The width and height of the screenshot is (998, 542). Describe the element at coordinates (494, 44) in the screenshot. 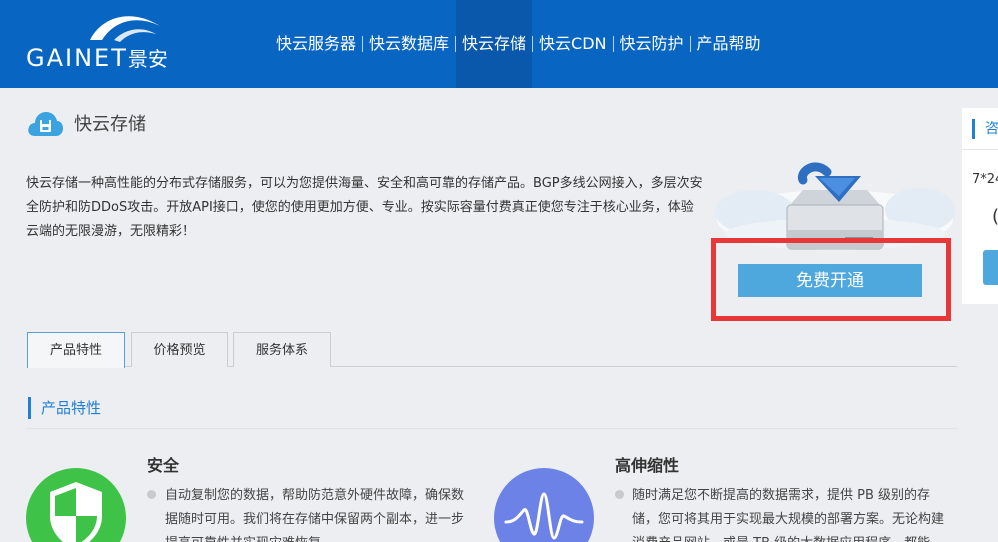

I see `nav-item-kuaiyun-storage: 快云存储` at that location.